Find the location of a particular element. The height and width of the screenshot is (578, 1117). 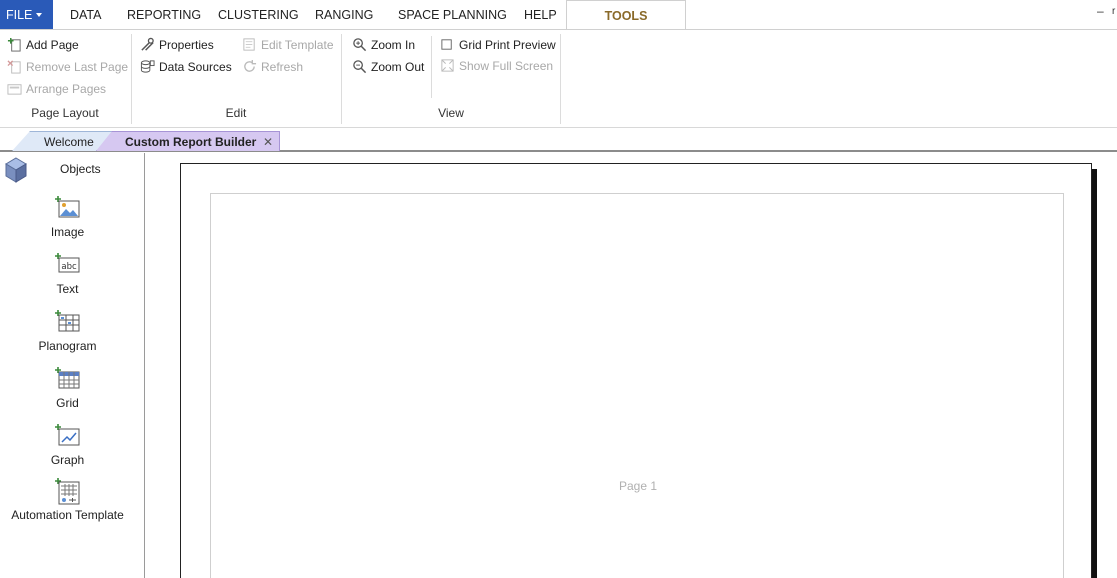

object-image-label: Image is located at coordinates (67, 232).